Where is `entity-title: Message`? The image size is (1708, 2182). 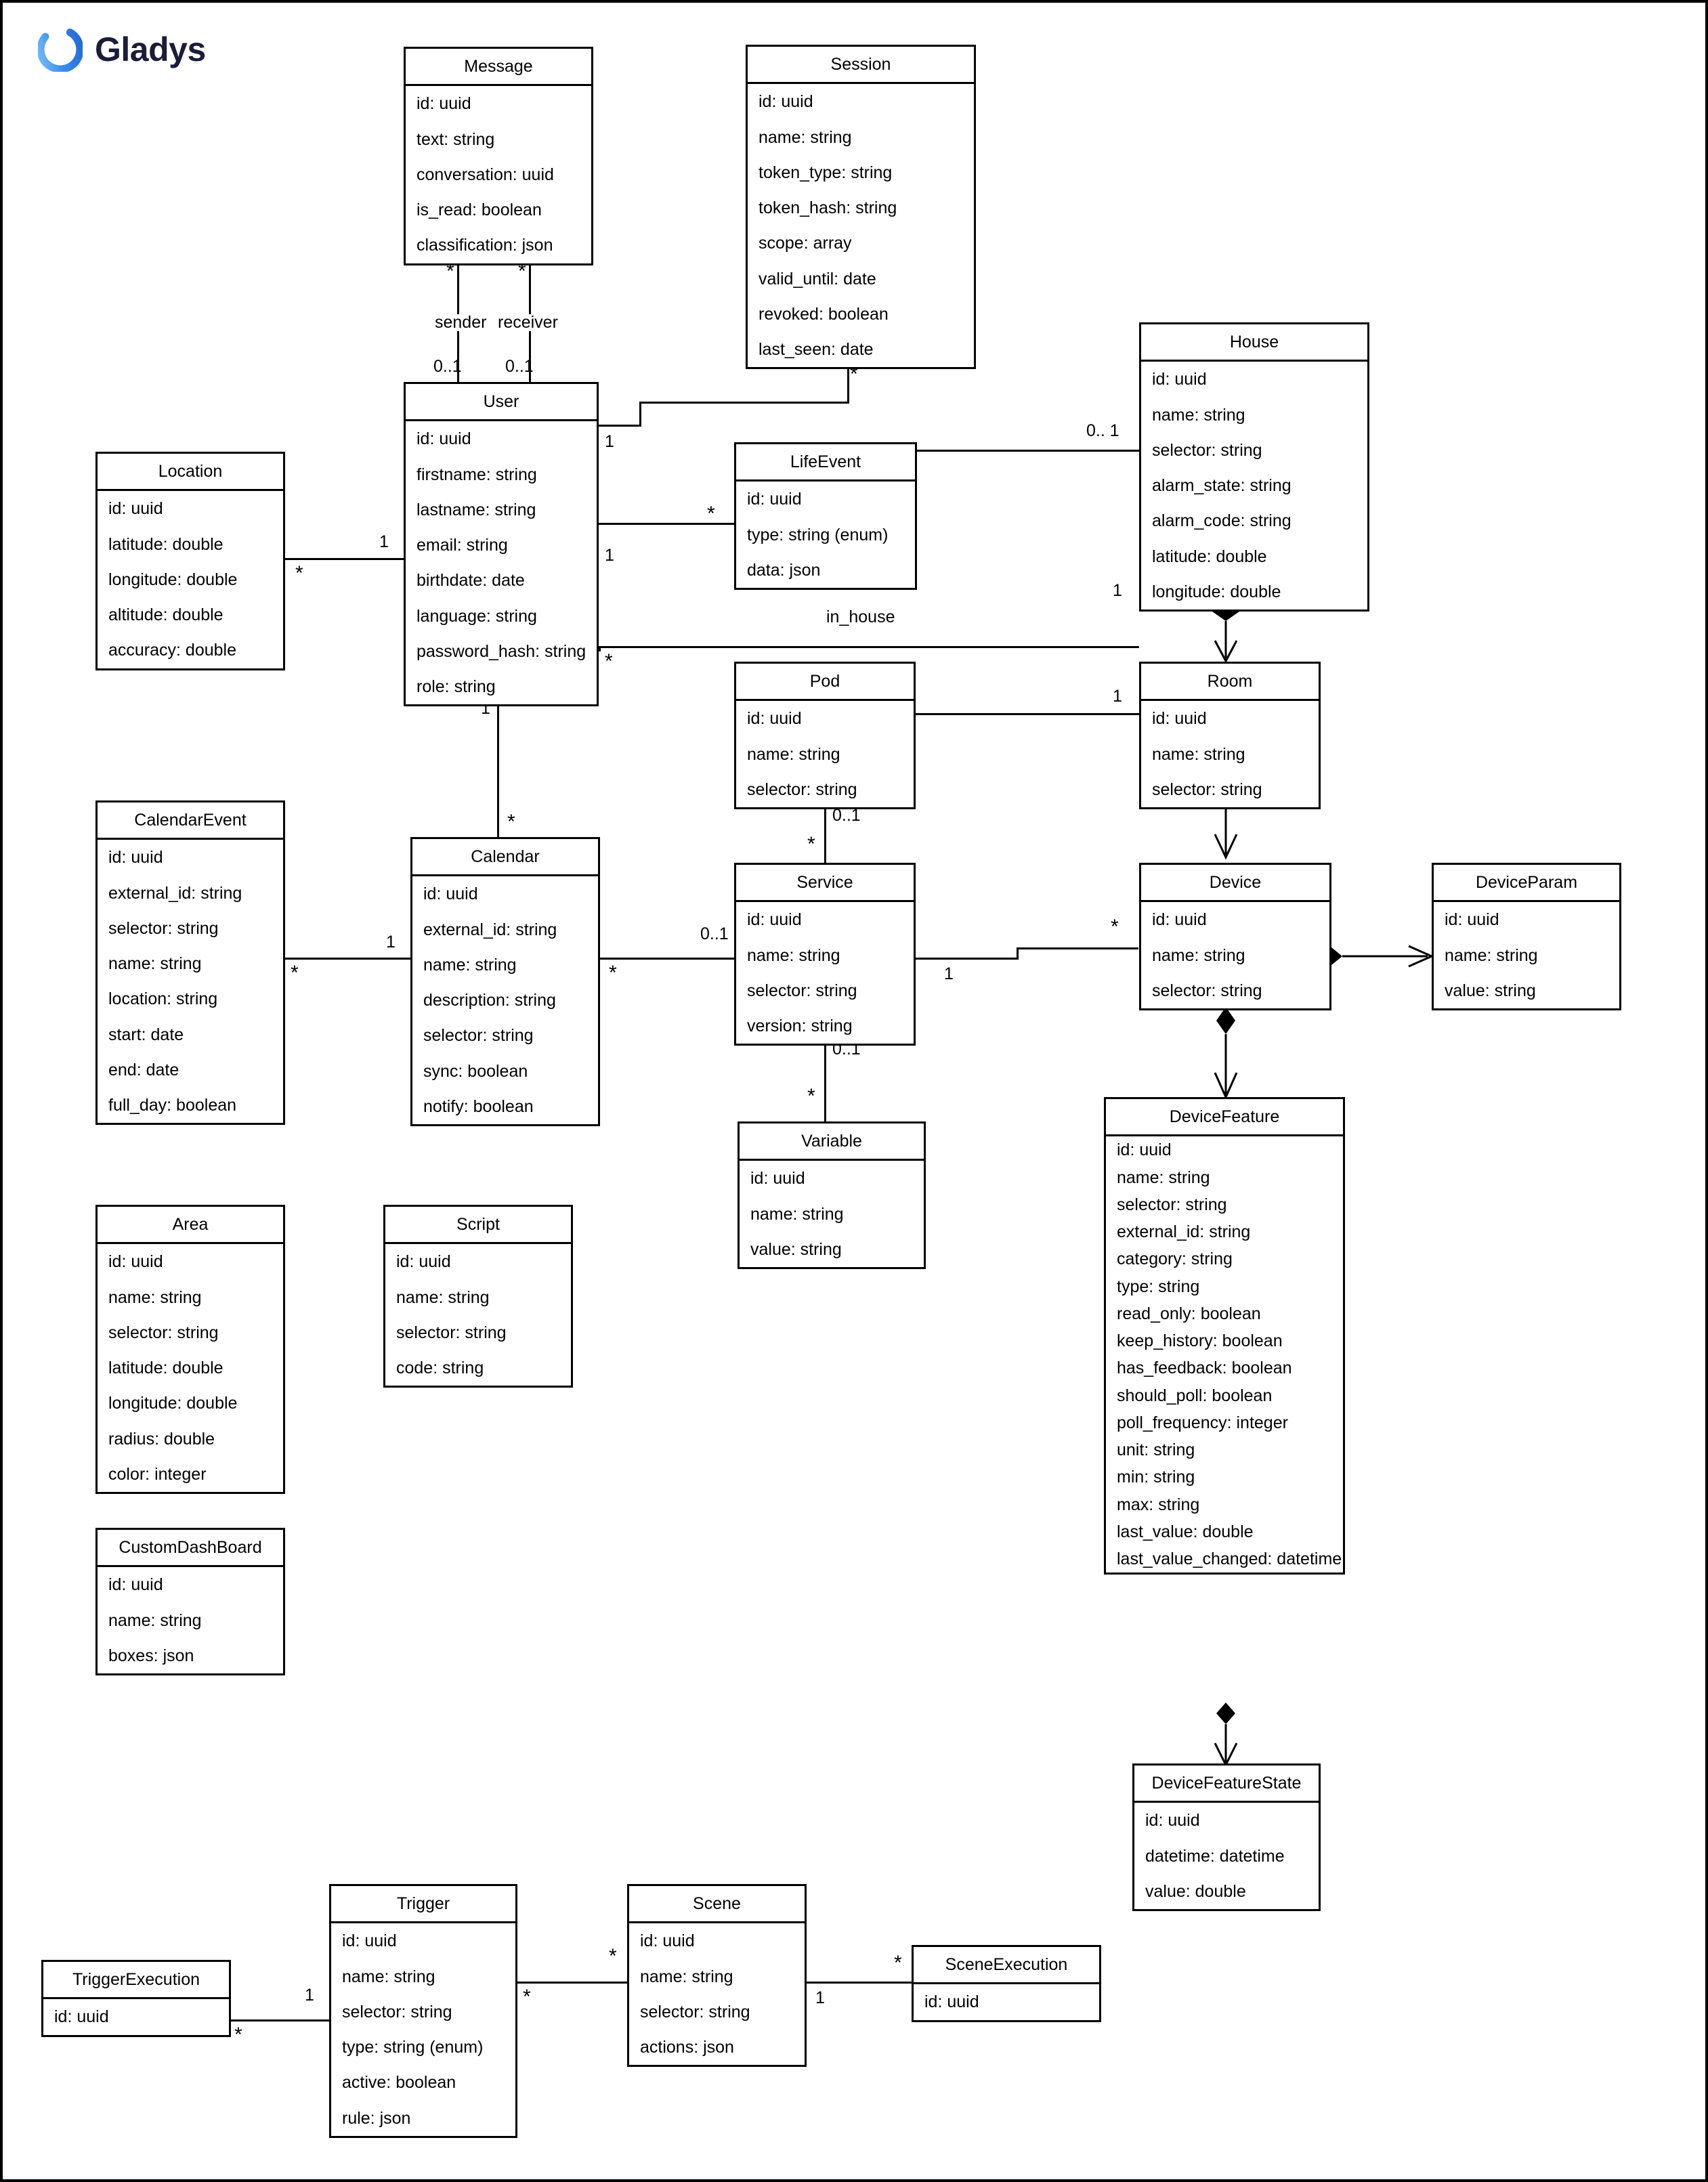
entity-title: Message is located at coordinates (498, 68).